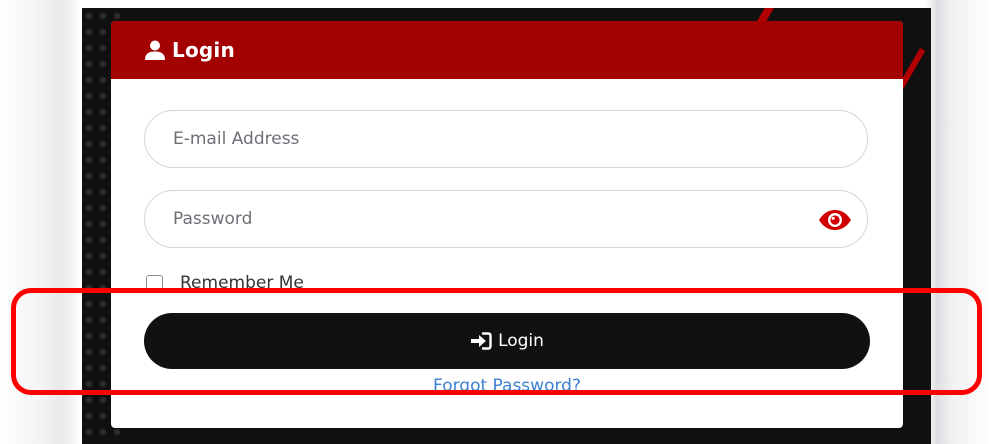 The height and width of the screenshot is (444, 992). I want to click on remember-checkbox, so click(154, 283).